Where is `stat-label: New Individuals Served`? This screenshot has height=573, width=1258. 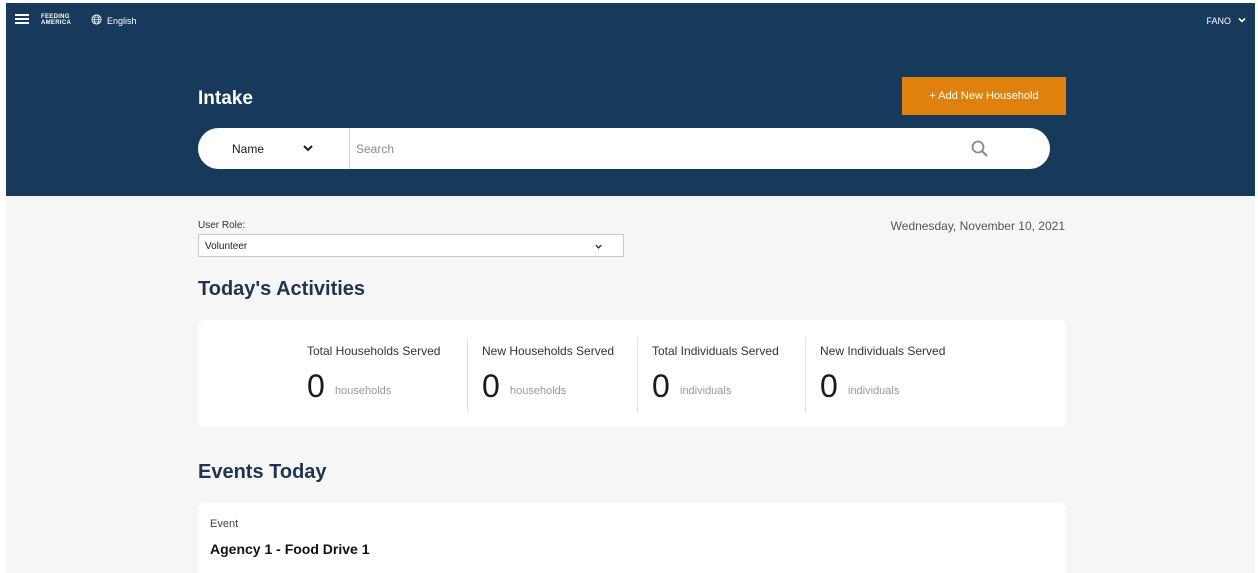 stat-label: New Individuals Served is located at coordinates (883, 351).